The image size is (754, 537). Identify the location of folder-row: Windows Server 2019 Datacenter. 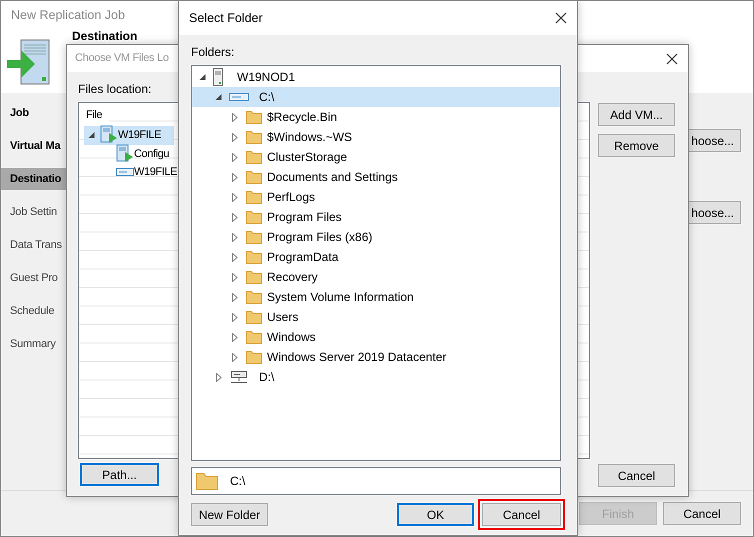
(376, 357).